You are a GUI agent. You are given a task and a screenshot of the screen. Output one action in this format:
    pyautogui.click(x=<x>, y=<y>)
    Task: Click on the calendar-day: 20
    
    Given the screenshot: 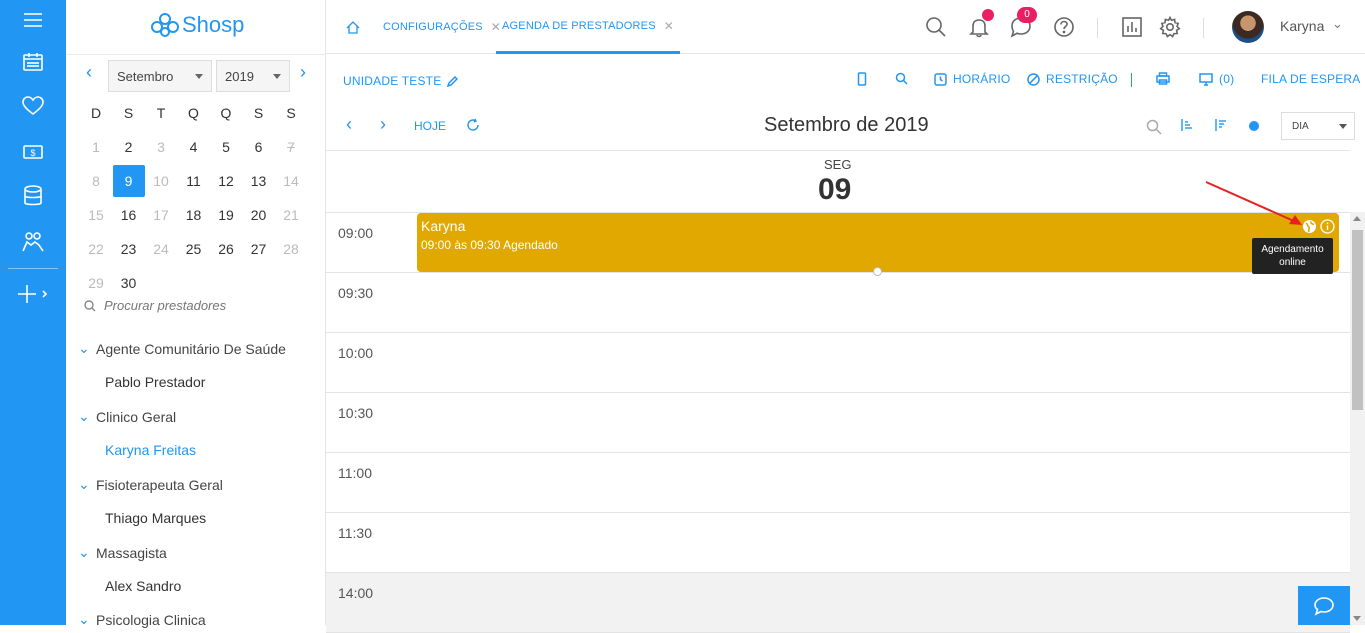 What is the action you would take?
    pyautogui.click(x=259, y=215)
    